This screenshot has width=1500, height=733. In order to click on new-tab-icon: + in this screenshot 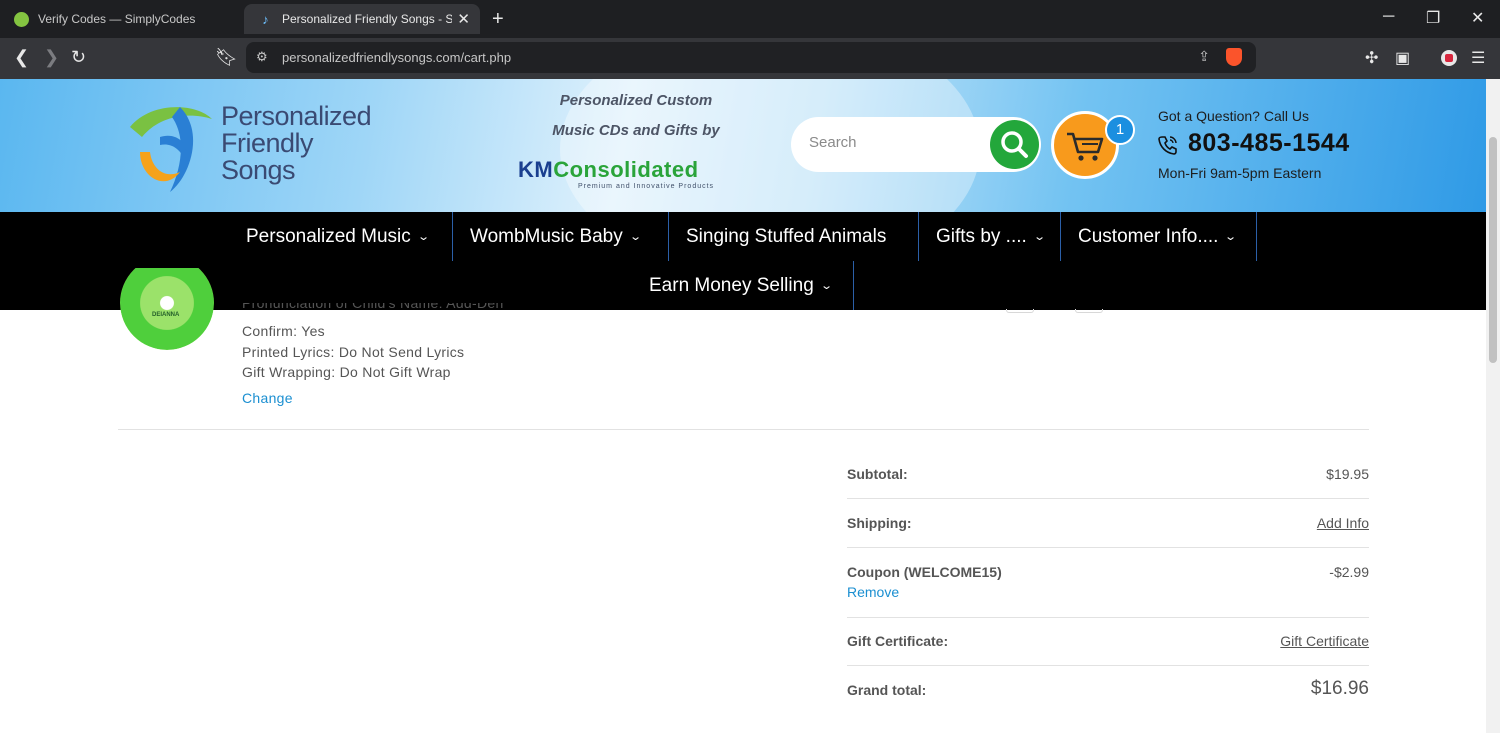, I will do `click(498, 19)`.